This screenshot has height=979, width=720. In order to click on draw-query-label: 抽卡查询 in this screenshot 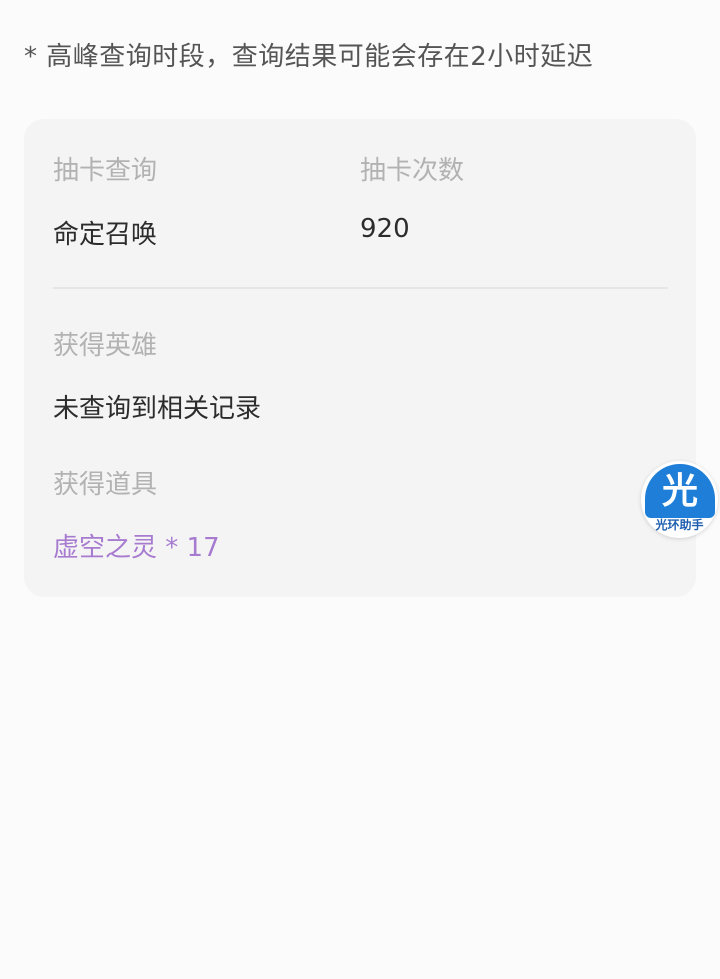, I will do `click(105, 171)`.